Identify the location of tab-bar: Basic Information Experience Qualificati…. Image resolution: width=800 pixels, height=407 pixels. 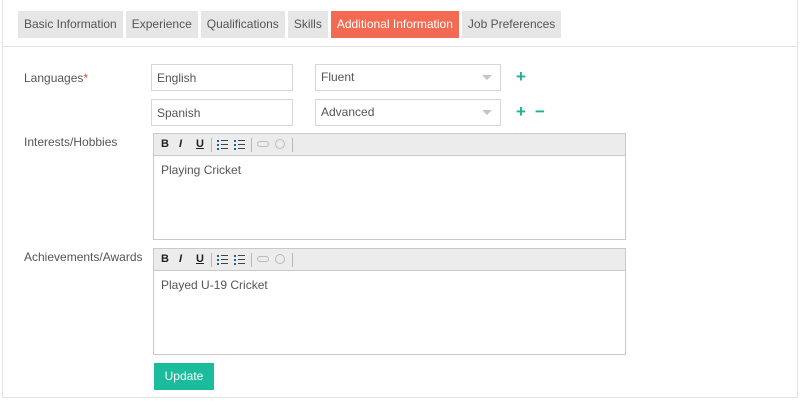
(291, 24).